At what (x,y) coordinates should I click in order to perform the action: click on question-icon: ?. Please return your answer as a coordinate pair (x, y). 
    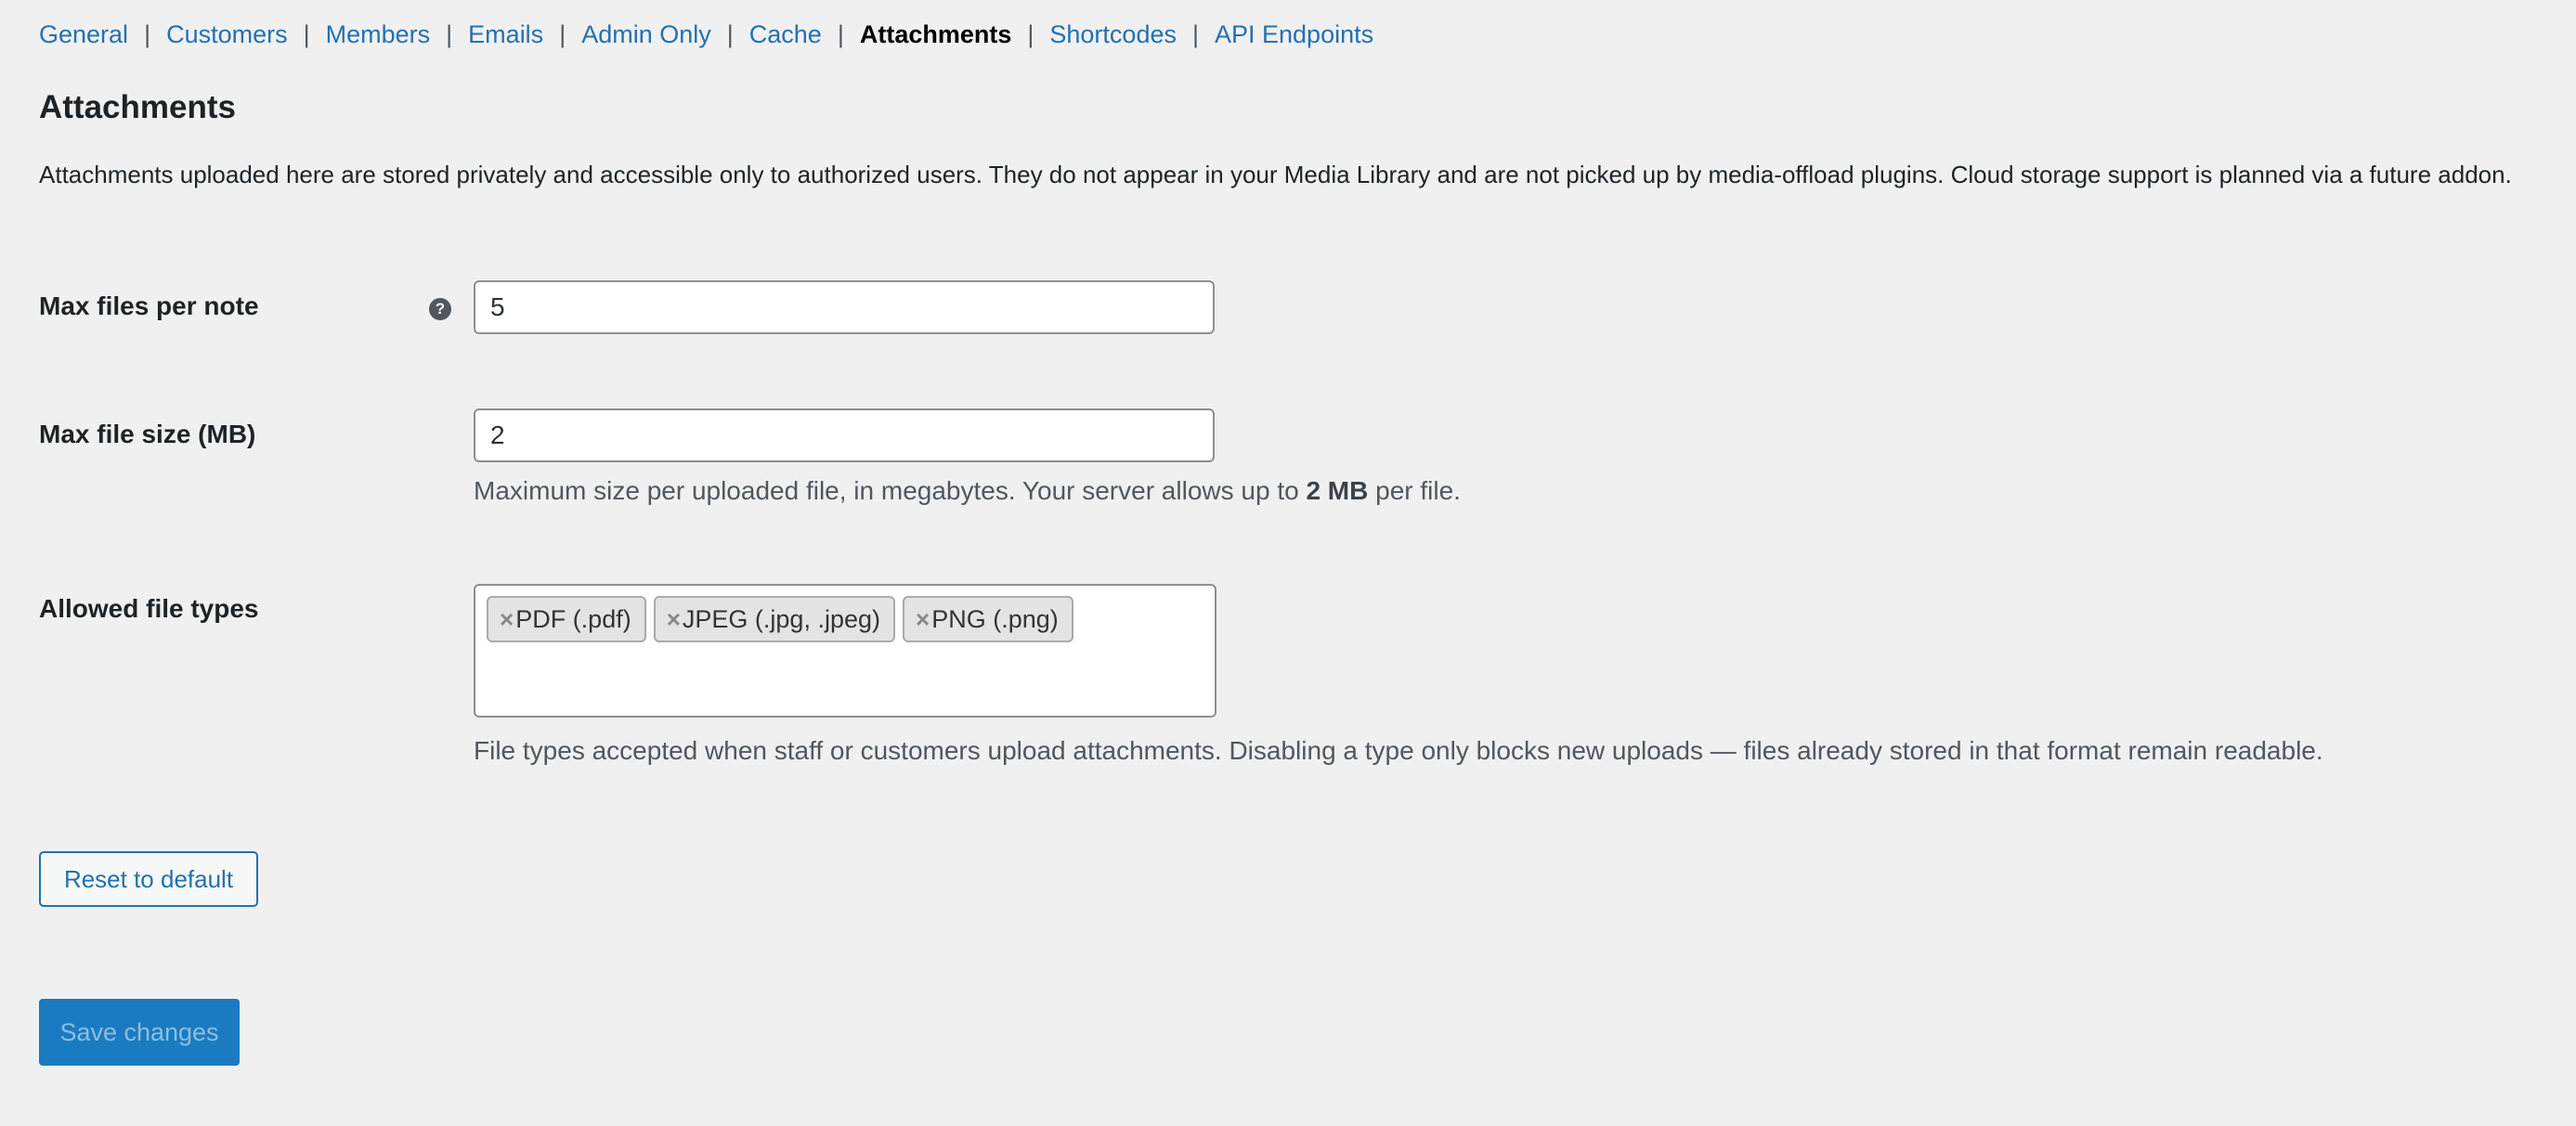
    Looking at the image, I should click on (440, 309).